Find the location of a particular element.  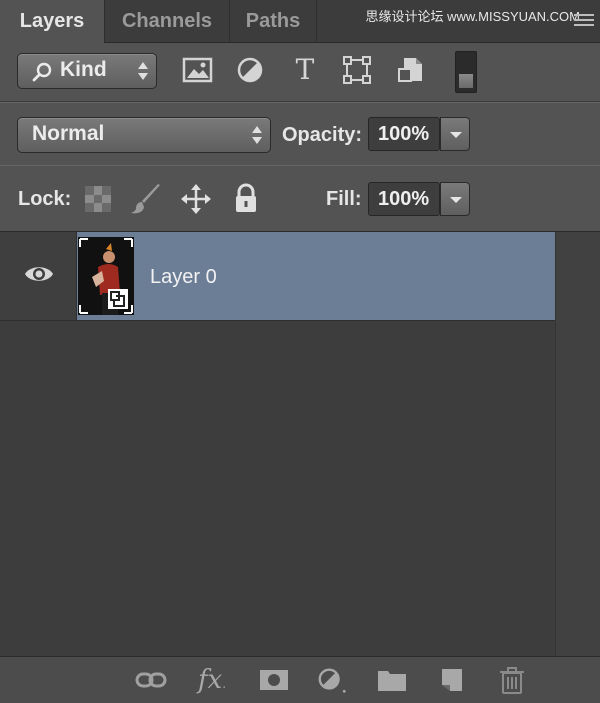

new-group-icon is located at coordinates (392, 680).